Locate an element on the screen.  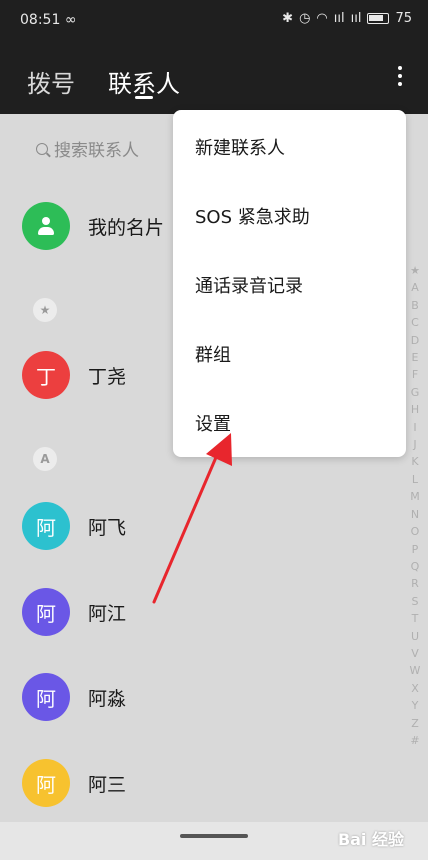
tab-indicator is located at coordinates (144, 97).